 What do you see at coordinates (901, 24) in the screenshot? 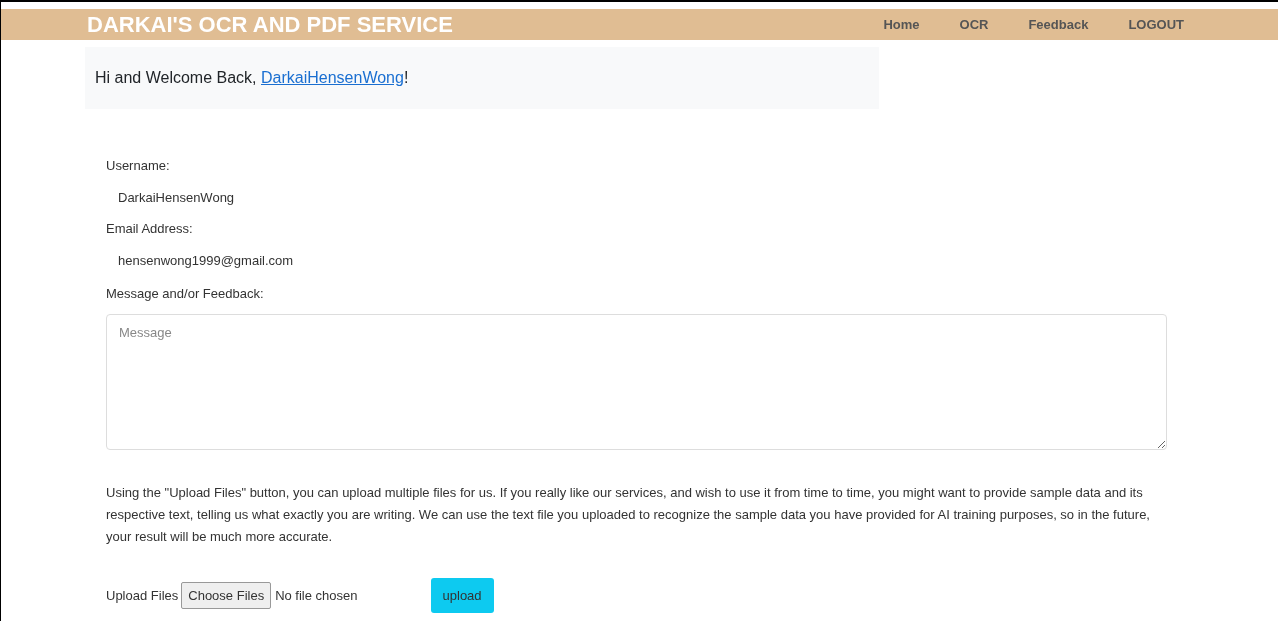
I see `nav-link: Home` at bounding box center [901, 24].